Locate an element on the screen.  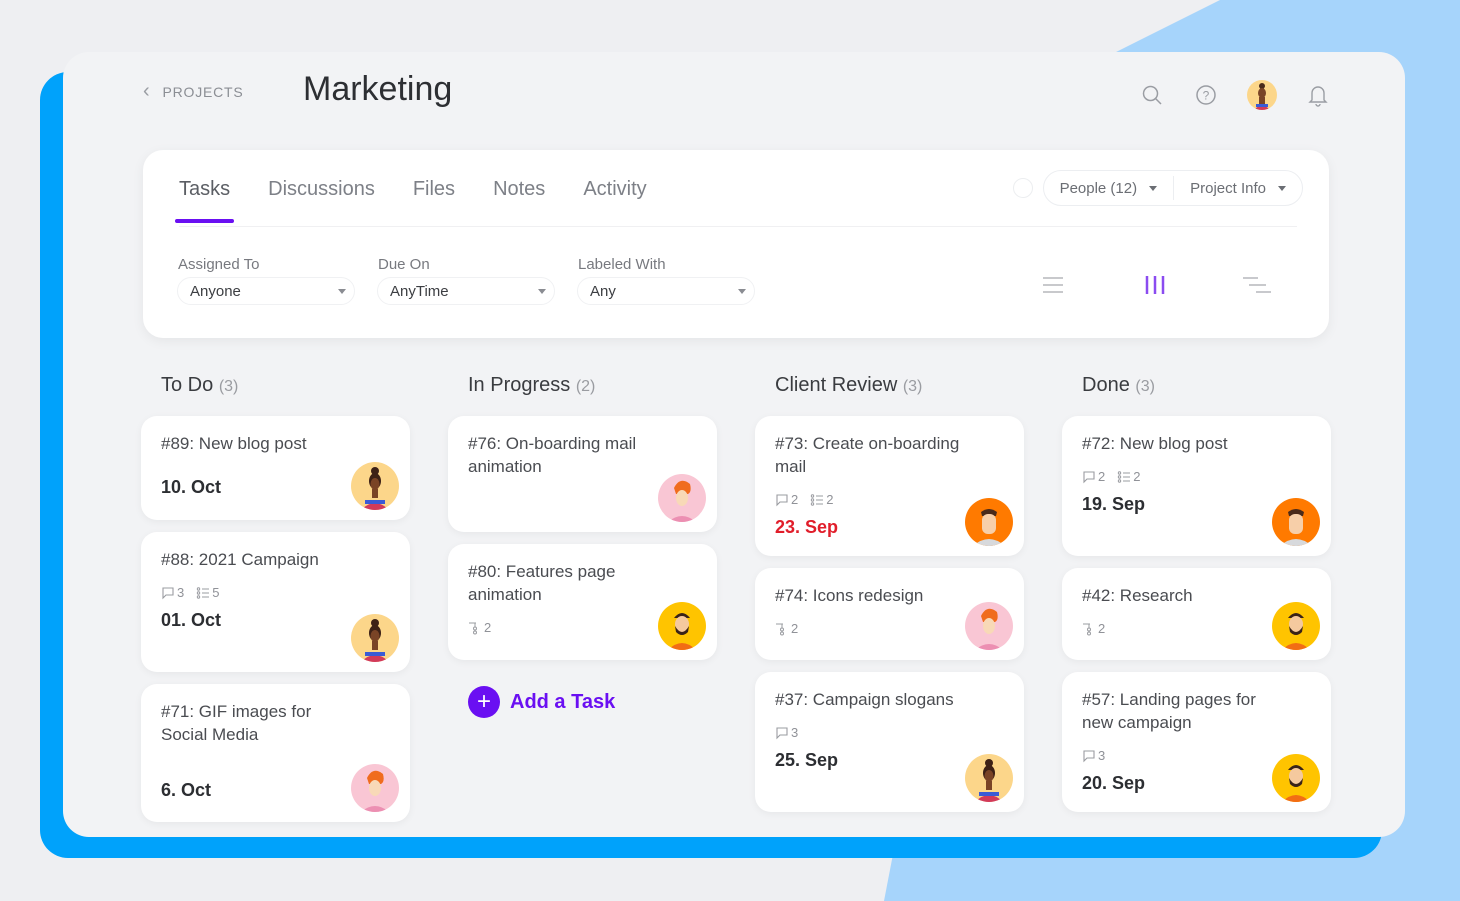
due-on-select: AnyTime is located at coordinates (466, 291).